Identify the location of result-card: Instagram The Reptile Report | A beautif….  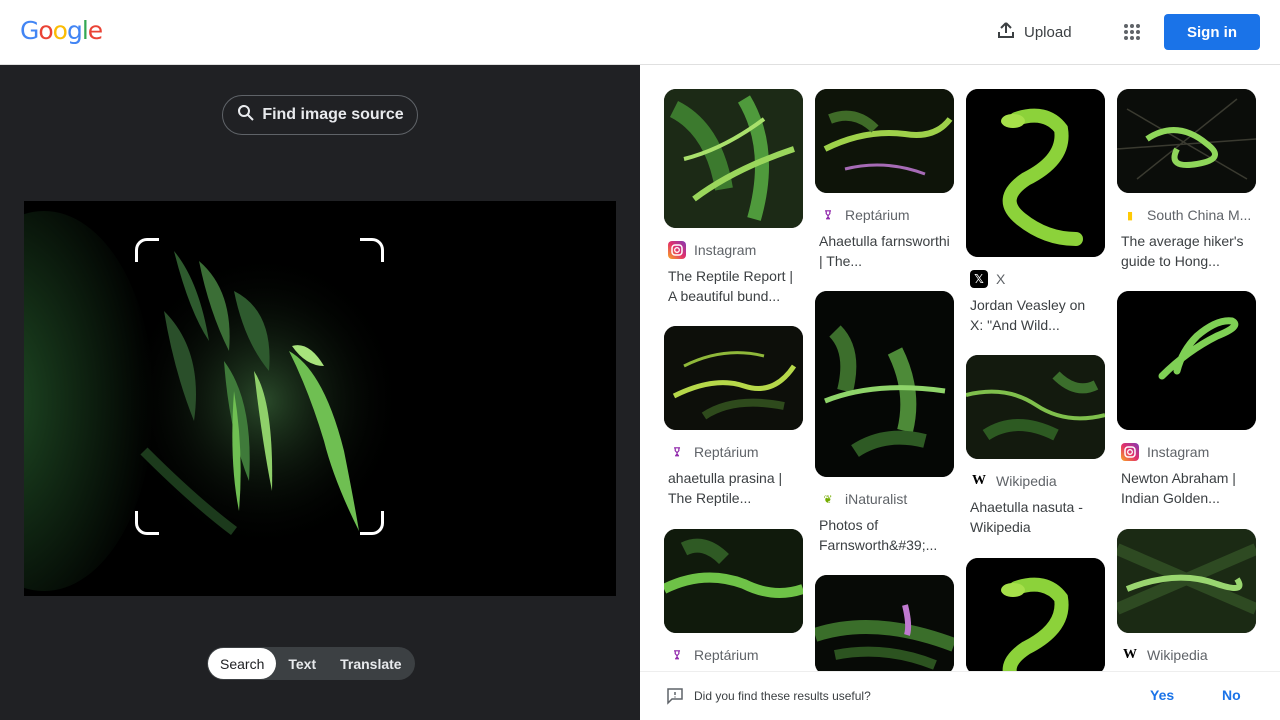
(733, 197).